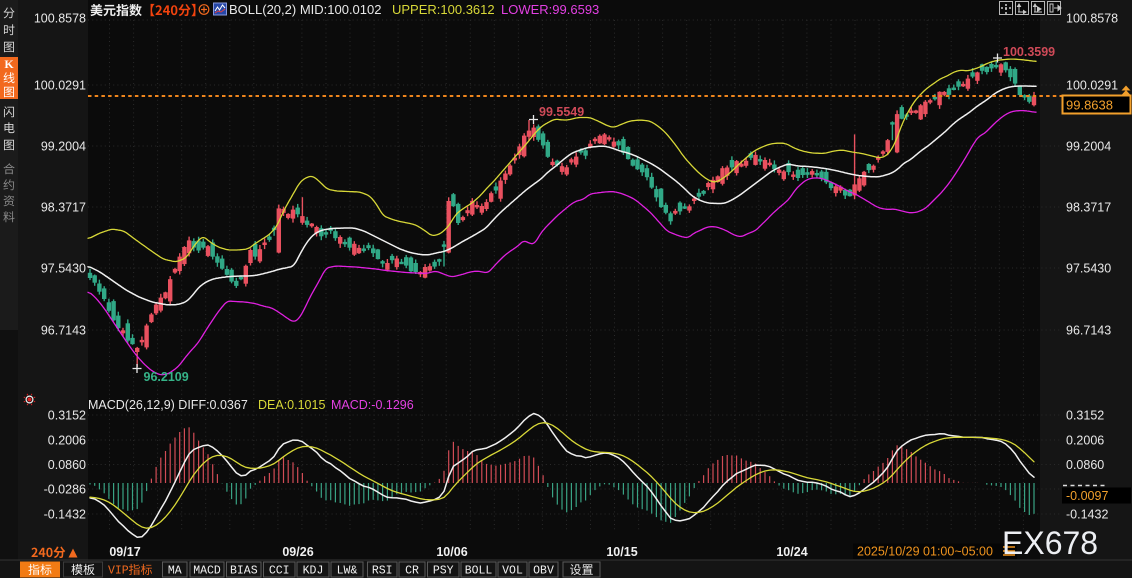  Describe the element at coordinates (621, 552) in the screenshot. I see `svg-text: 10/15` at that location.